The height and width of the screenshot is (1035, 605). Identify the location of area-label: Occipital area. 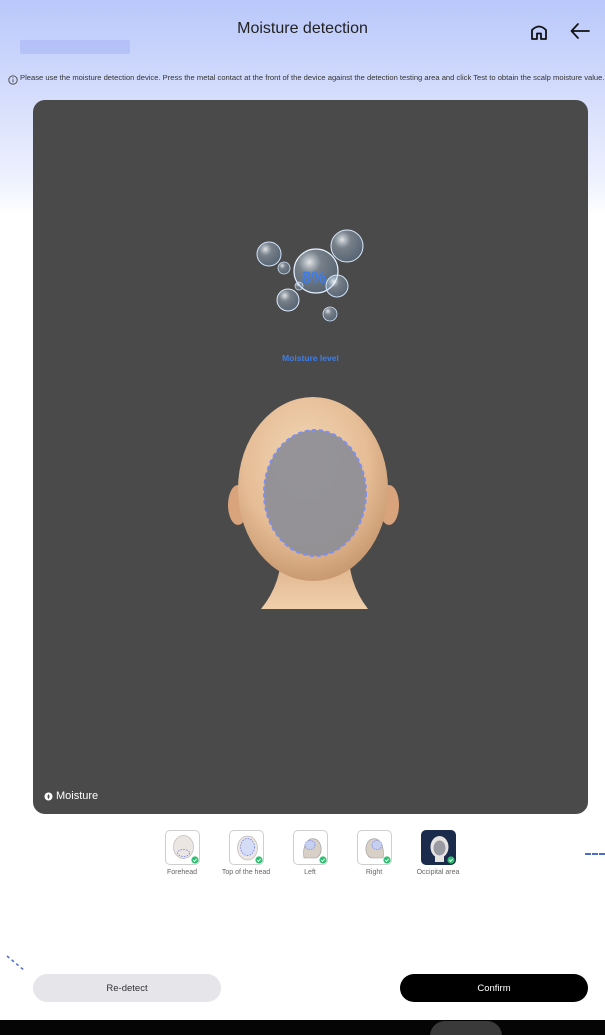
(438, 872).